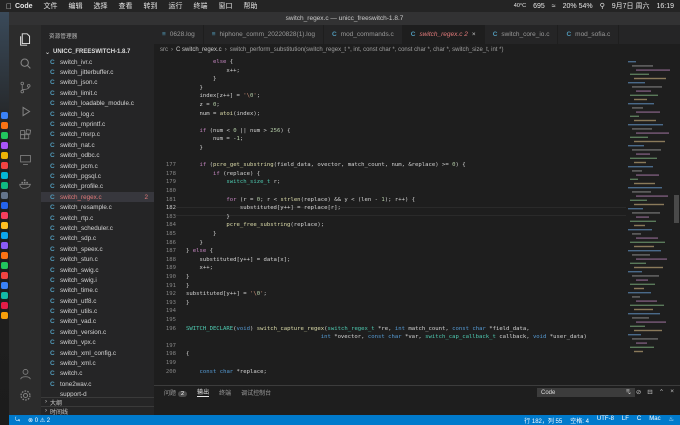 The height and width of the screenshot is (425, 680). I want to click on file-item: Cswitch_swig.c, so click(97, 270).